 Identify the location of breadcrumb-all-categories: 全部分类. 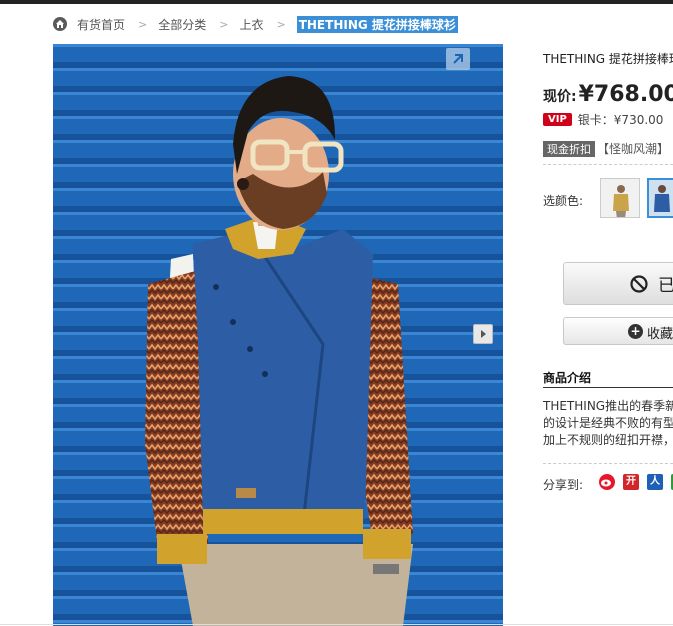
(182, 24).